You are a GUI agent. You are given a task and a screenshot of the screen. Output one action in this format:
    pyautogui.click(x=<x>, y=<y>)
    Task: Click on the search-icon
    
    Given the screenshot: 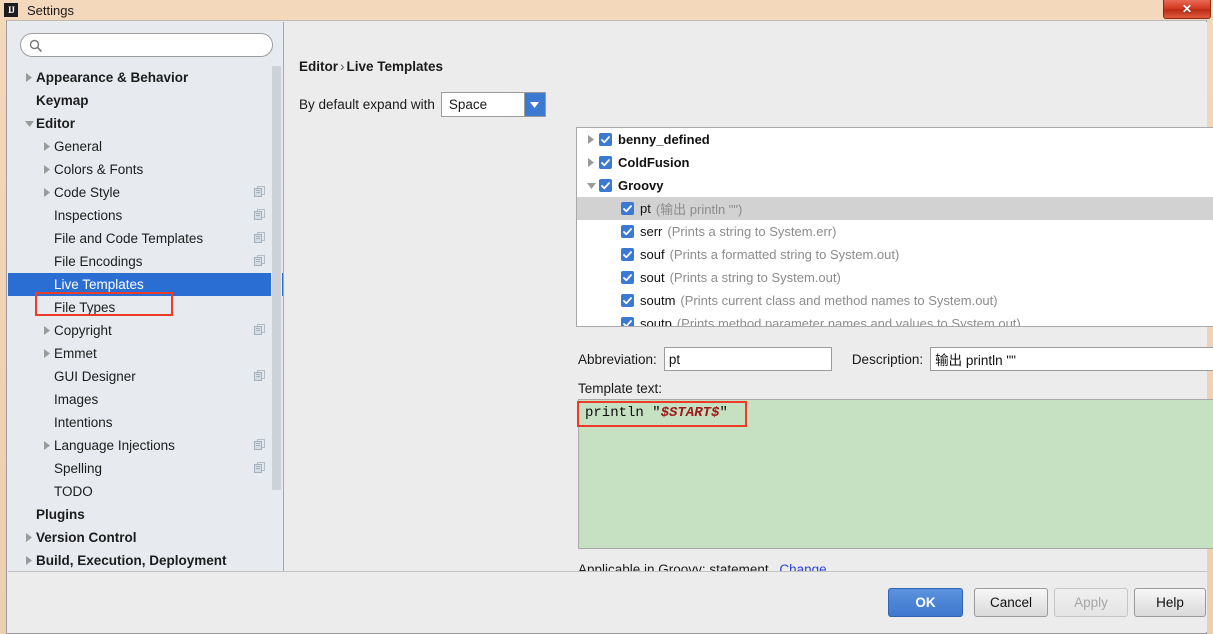 What is the action you would take?
    pyautogui.click(x=35, y=45)
    